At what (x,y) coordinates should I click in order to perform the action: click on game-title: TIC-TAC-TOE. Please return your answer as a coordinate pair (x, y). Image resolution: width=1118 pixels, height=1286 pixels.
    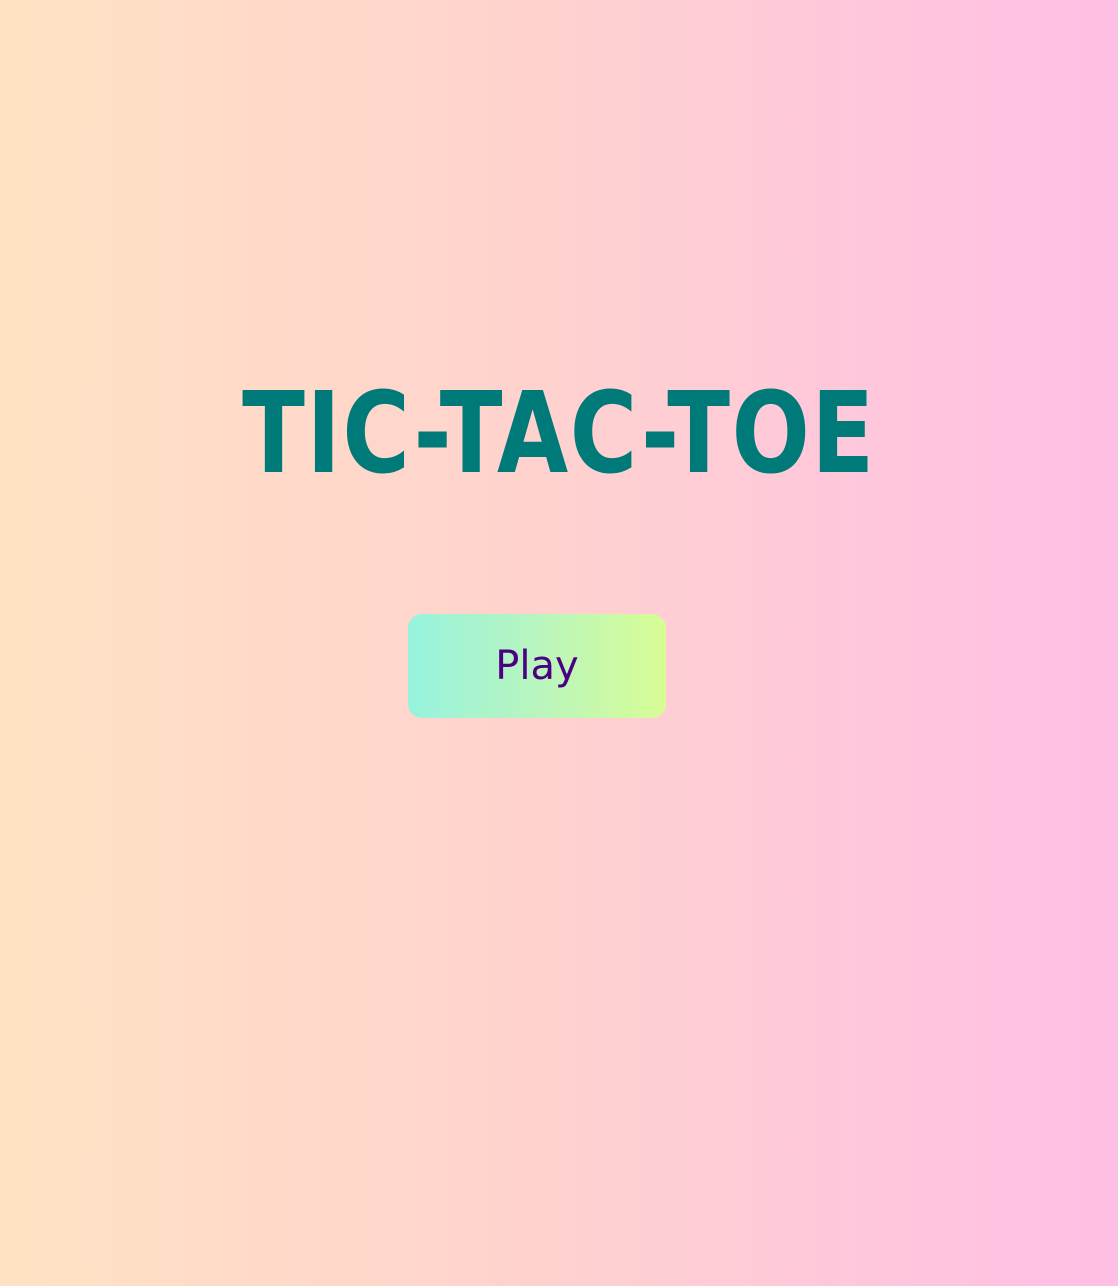
    Looking at the image, I should click on (559, 433).